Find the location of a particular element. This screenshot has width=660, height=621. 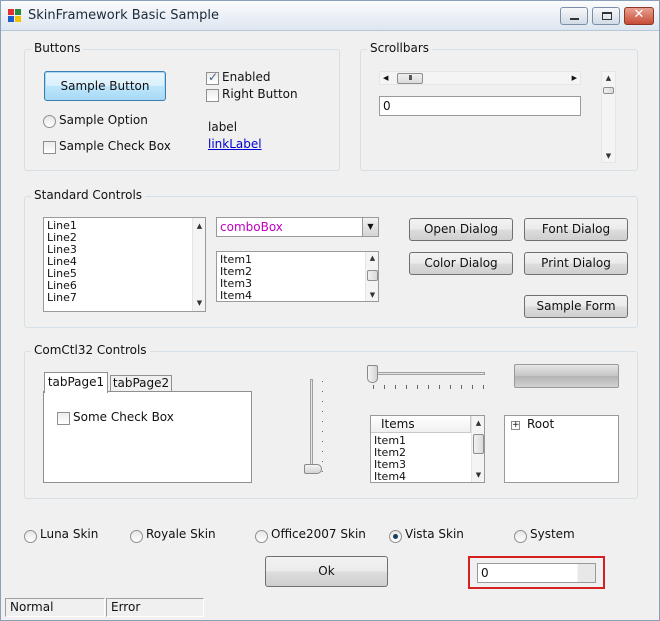

tree-root-node: Root is located at coordinates (540, 424).